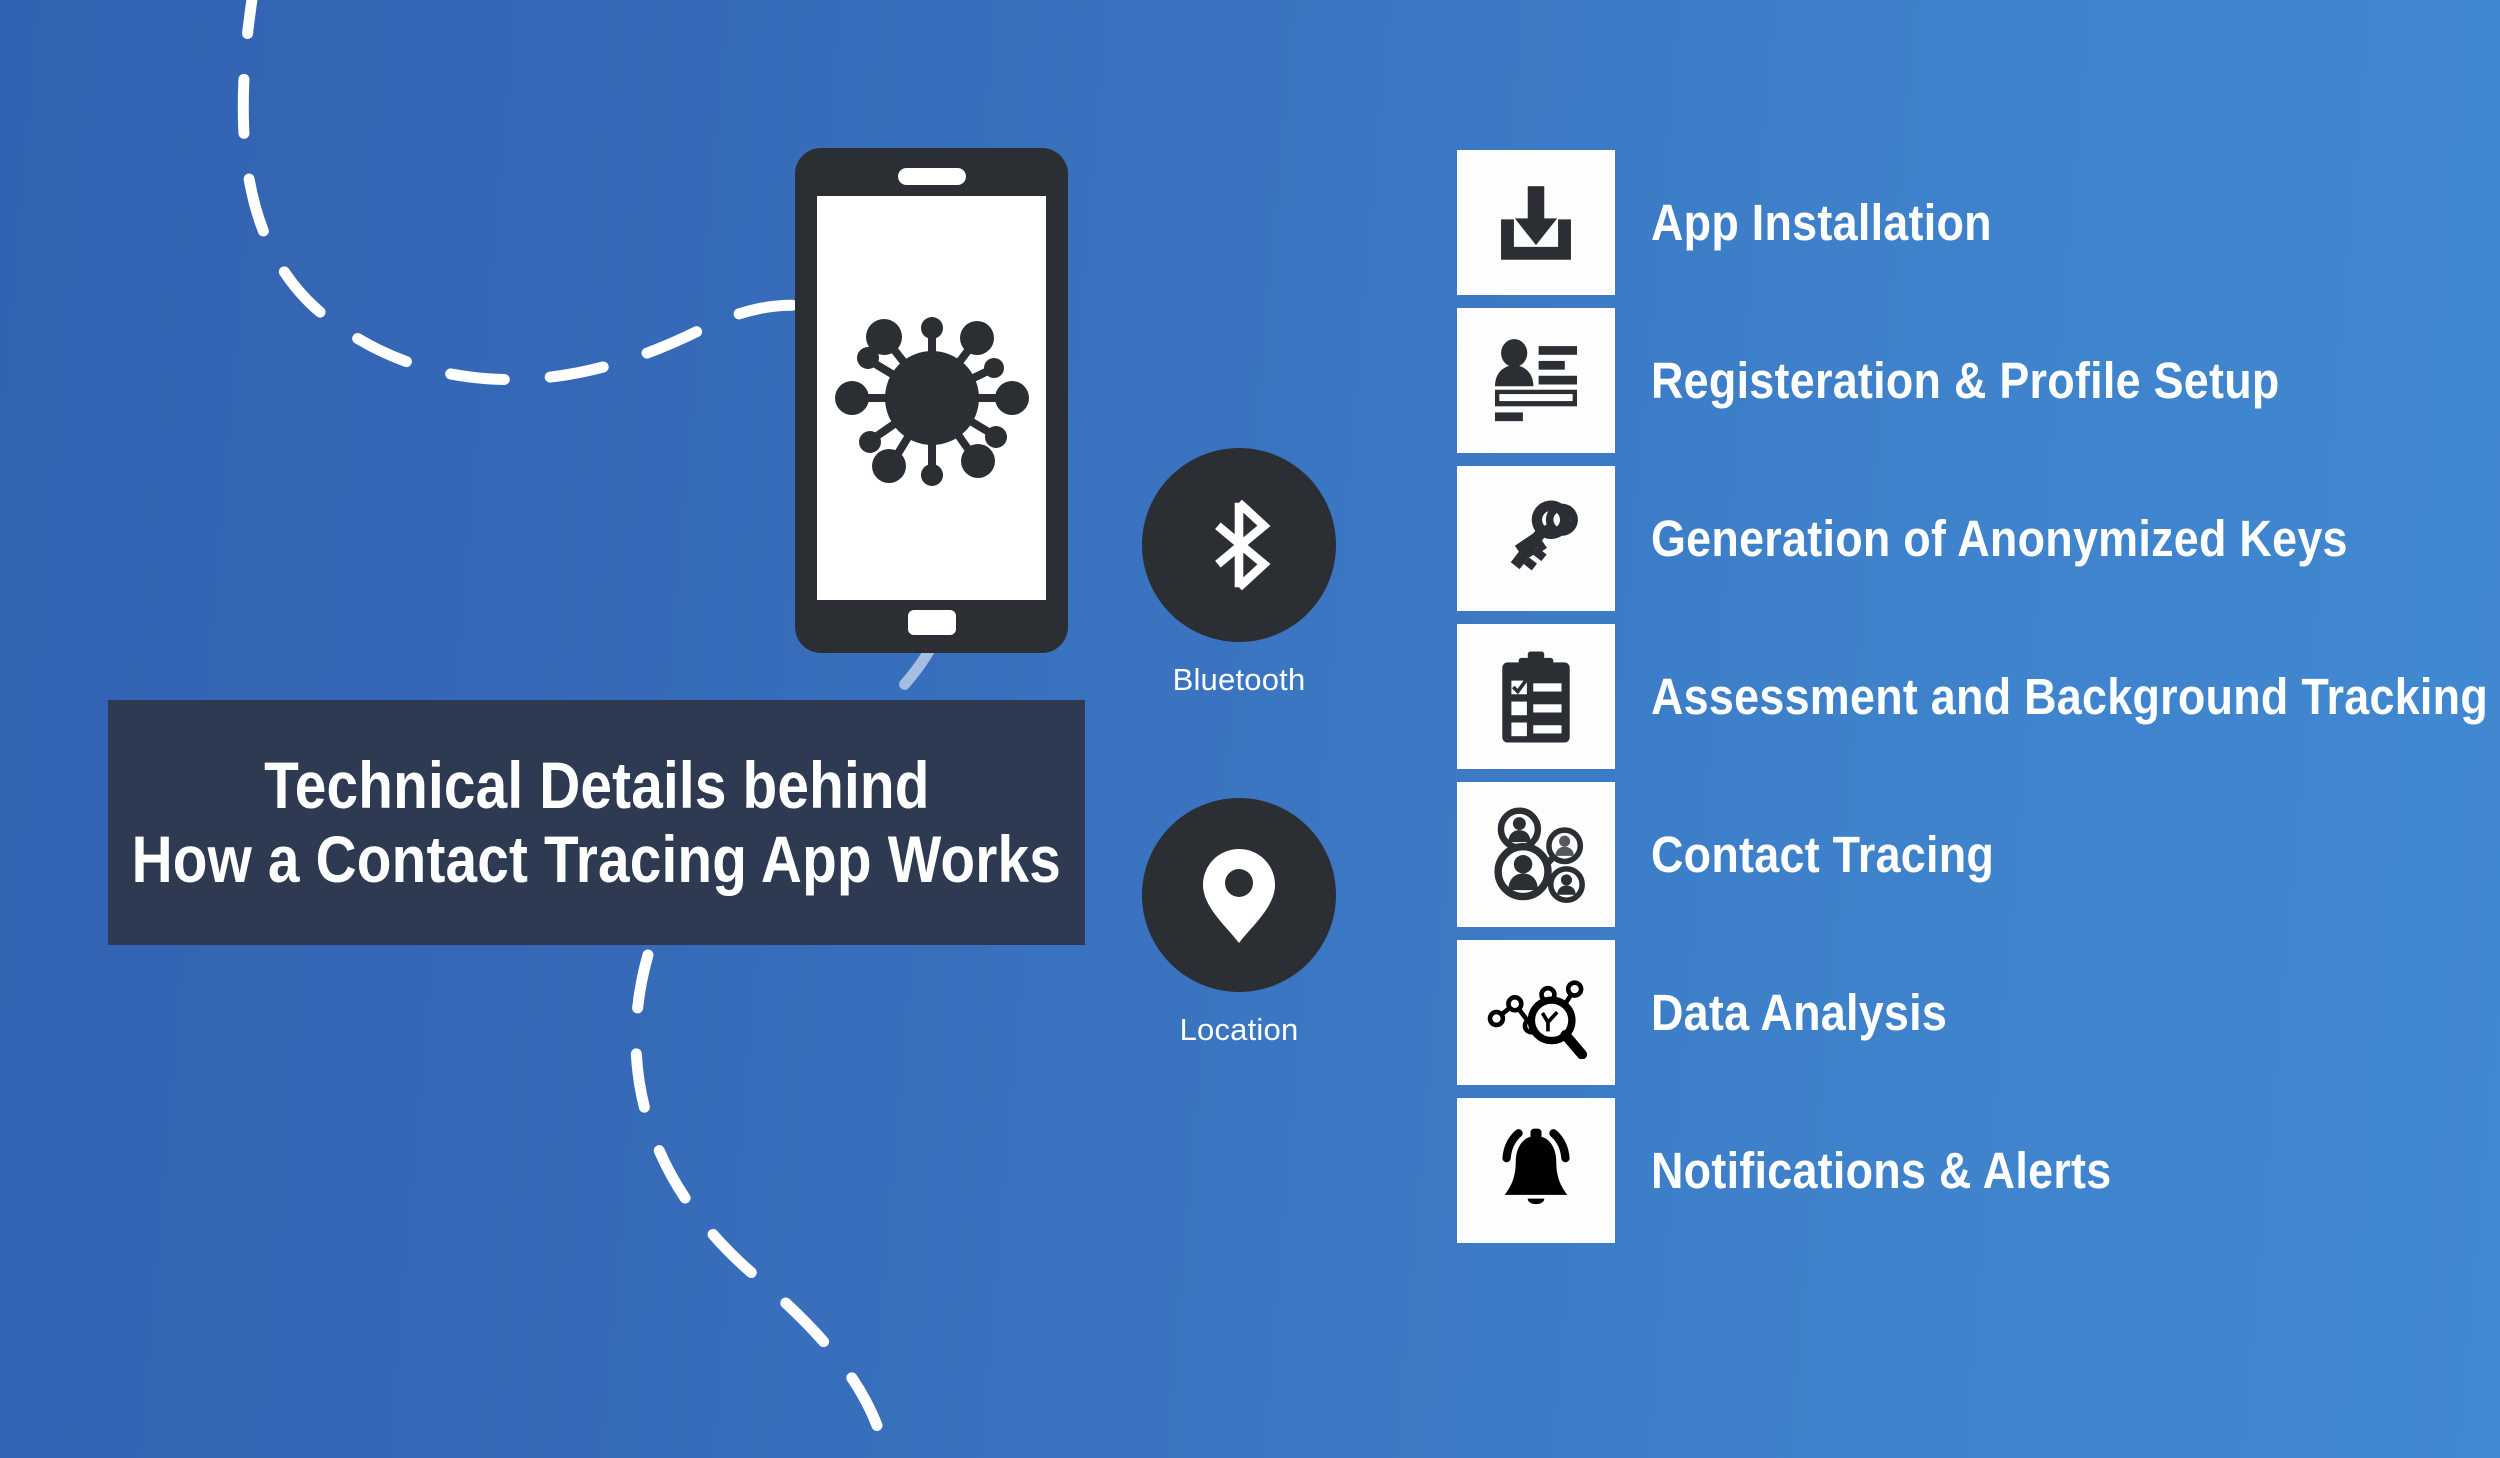  I want to click on coronavirus-icon, so click(931, 398).